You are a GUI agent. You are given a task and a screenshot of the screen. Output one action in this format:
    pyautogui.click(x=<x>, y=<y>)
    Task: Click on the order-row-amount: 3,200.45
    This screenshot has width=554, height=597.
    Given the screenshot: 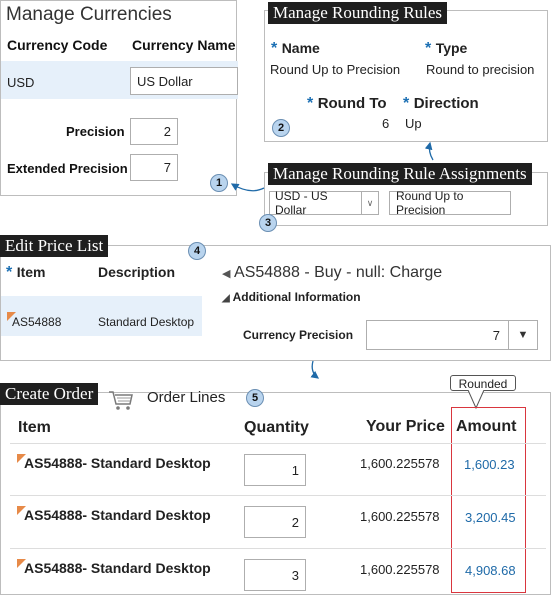 What is the action you would take?
    pyautogui.click(x=490, y=517)
    